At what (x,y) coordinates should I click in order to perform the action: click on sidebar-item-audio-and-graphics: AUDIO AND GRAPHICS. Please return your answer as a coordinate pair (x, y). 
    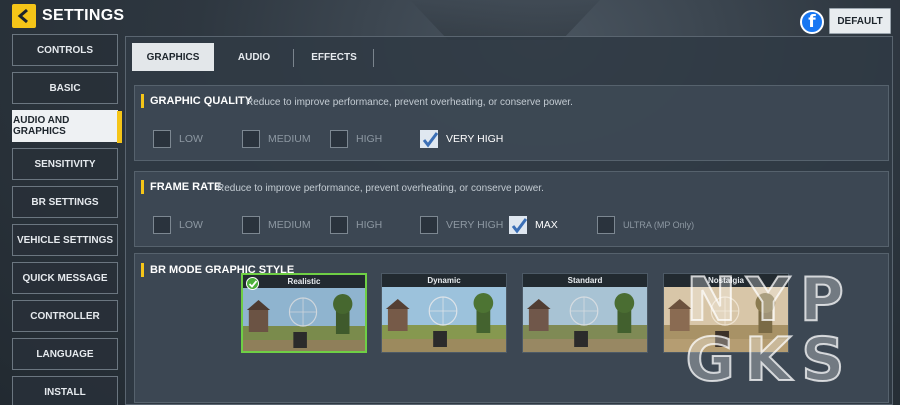
    Looking at the image, I should click on (67, 126).